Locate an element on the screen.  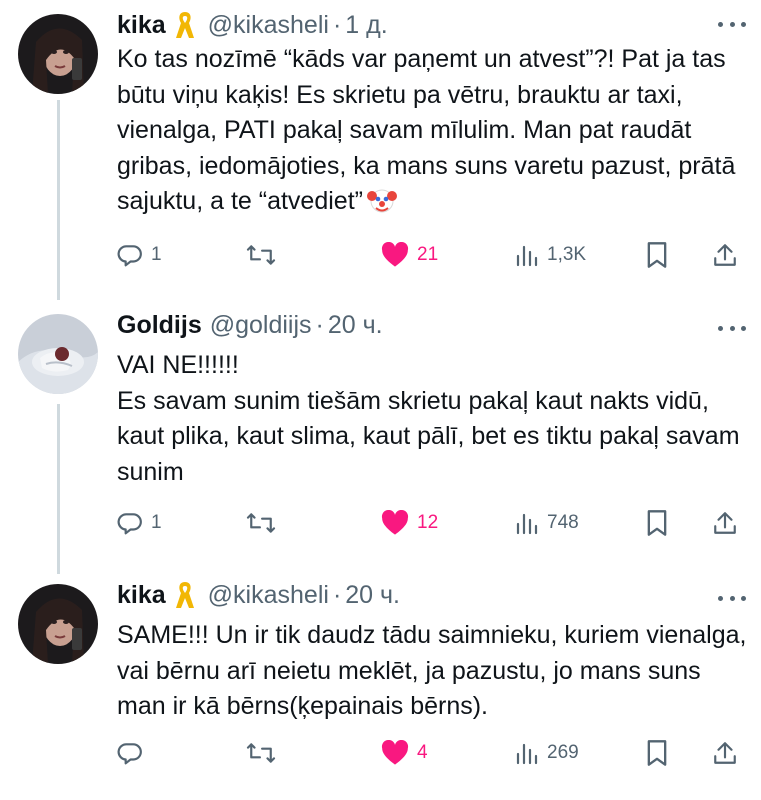
timestamp: 1 д. is located at coordinates (366, 25).